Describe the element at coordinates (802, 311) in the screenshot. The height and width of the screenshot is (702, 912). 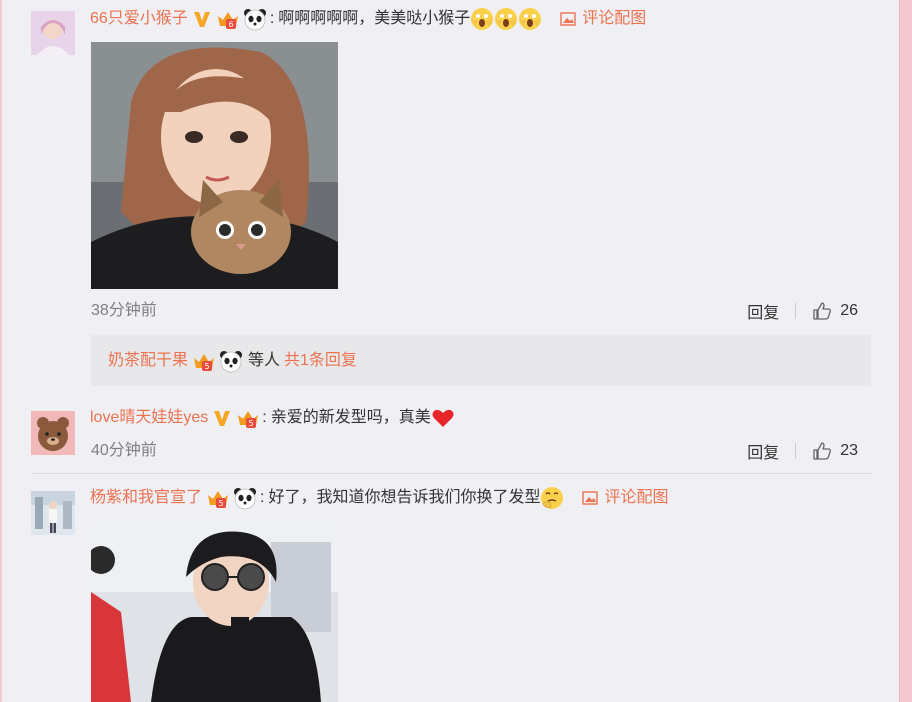
I see `comment-actions: 回复 26` at that location.